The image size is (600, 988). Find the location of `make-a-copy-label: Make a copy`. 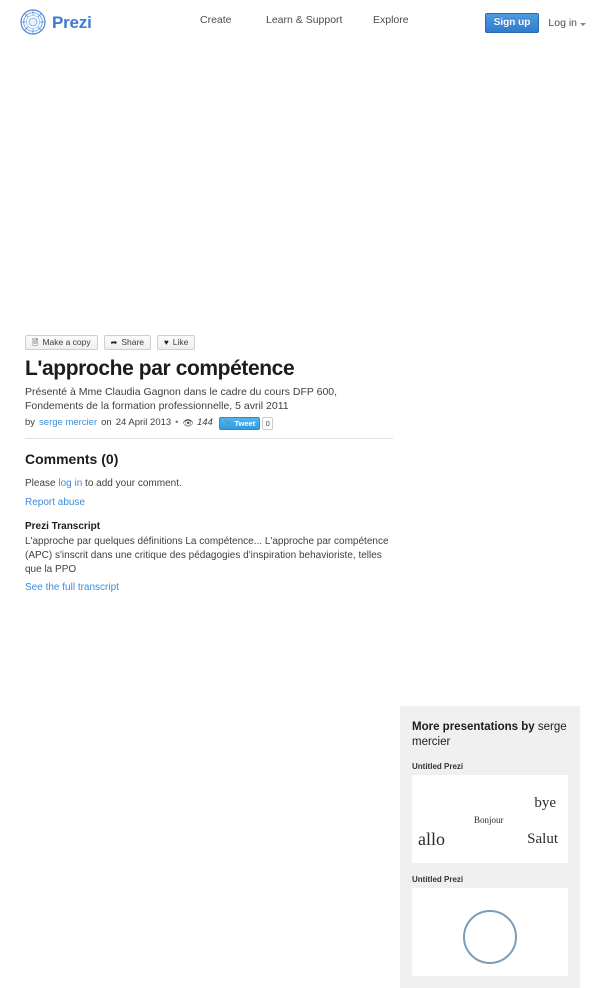

make-a-copy-label: Make a copy is located at coordinates (66, 342).